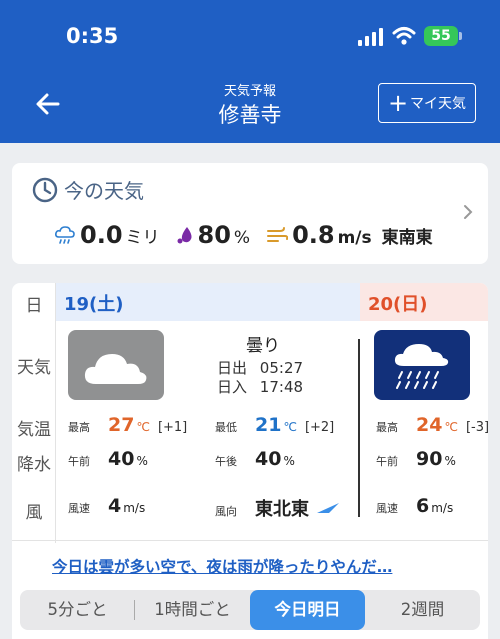  What do you see at coordinates (121, 459) in the screenshot?
I see `precip-am-value: 40` at bounding box center [121, 459].